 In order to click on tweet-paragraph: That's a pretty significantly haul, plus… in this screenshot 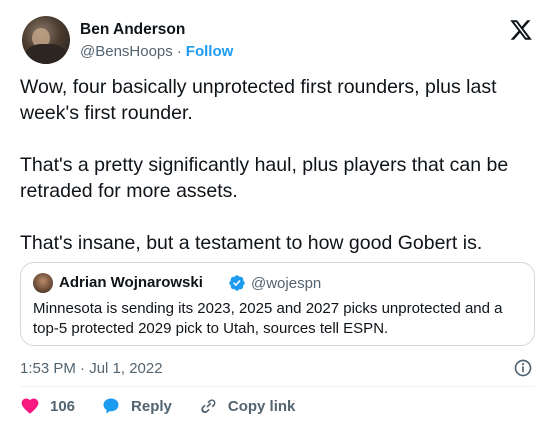, I will do `click(264, 178)`.